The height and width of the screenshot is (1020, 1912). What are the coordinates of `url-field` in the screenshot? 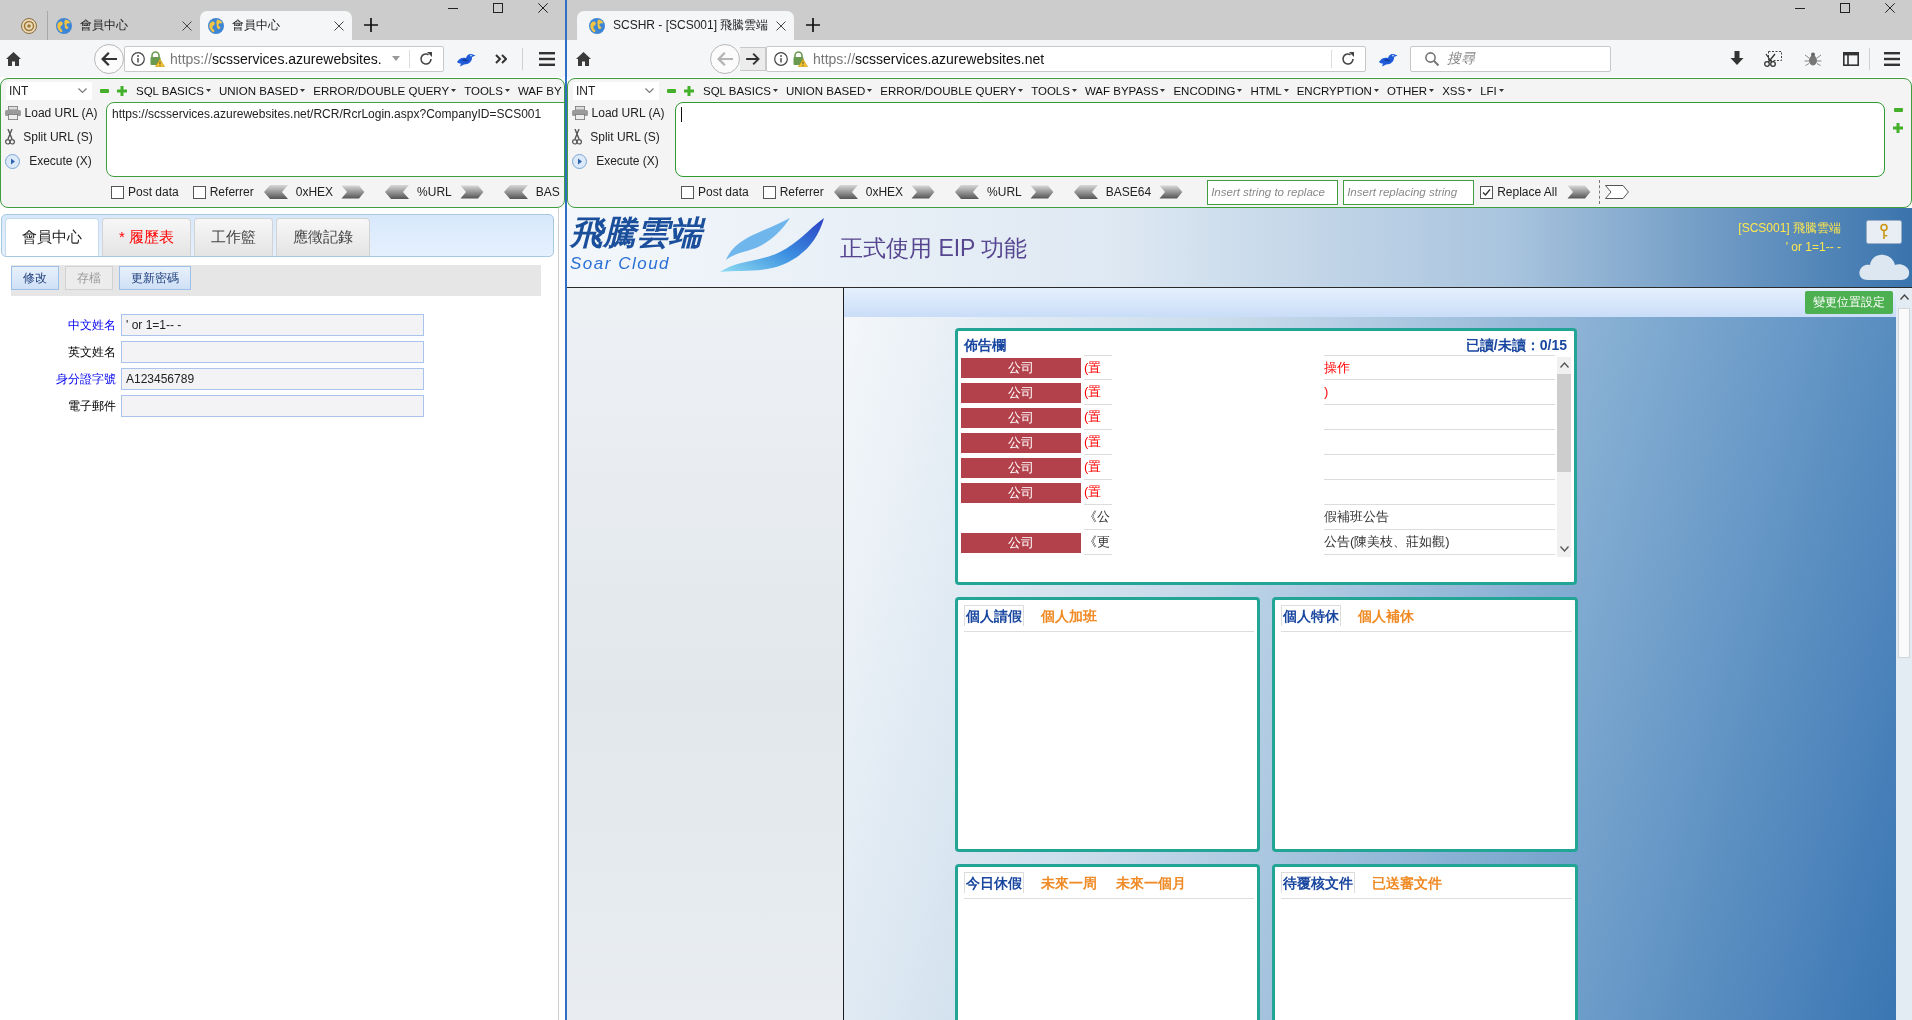 It's located at (1280, 139).